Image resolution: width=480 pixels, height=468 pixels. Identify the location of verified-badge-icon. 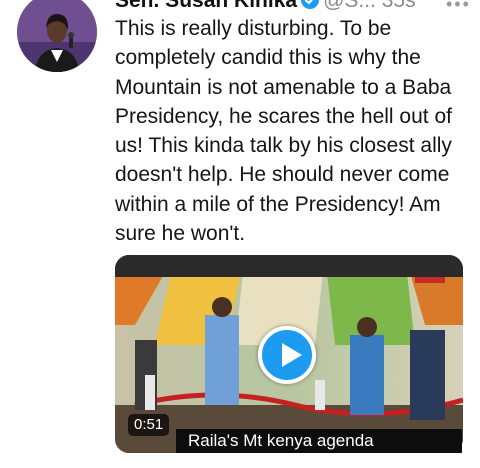
(310, 4).